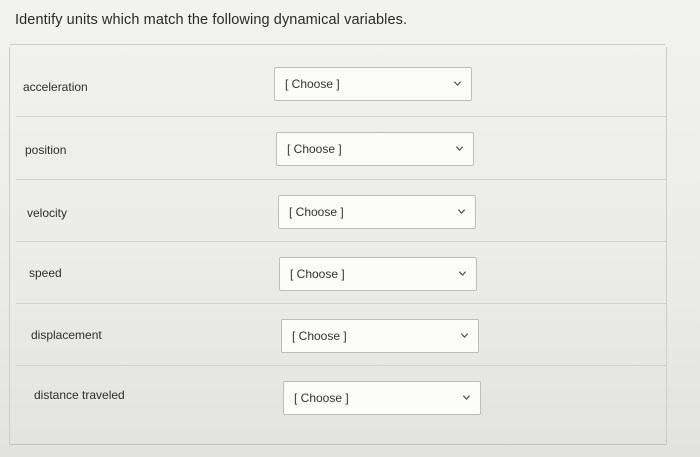 The height and width of the screenshot is (457, 700). I want to click on title-divider, so click(337, 44).